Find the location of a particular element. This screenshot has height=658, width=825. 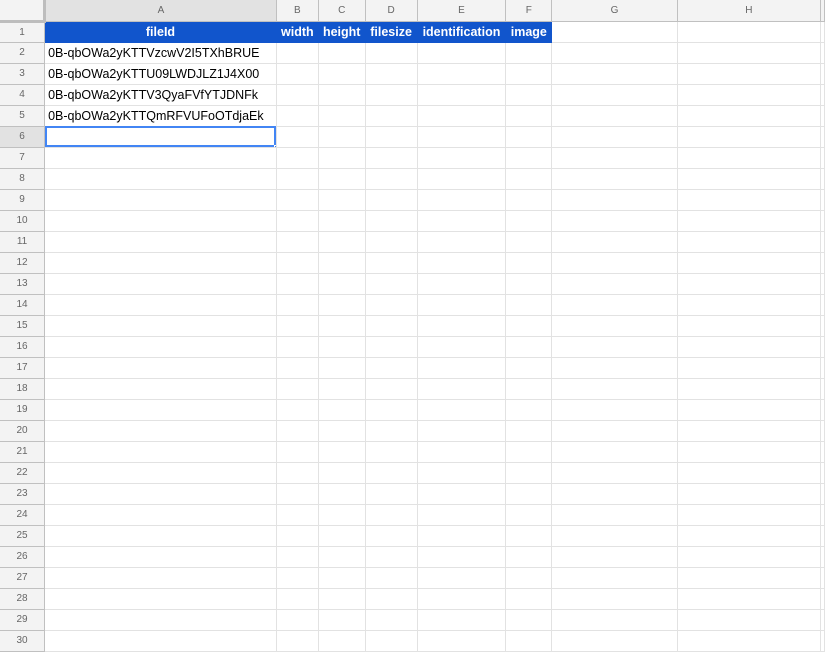

cell-a3: 0B-qbOWa2yKTTU09LWDJLZ1J4X00 is located at coordinates (160, 74).